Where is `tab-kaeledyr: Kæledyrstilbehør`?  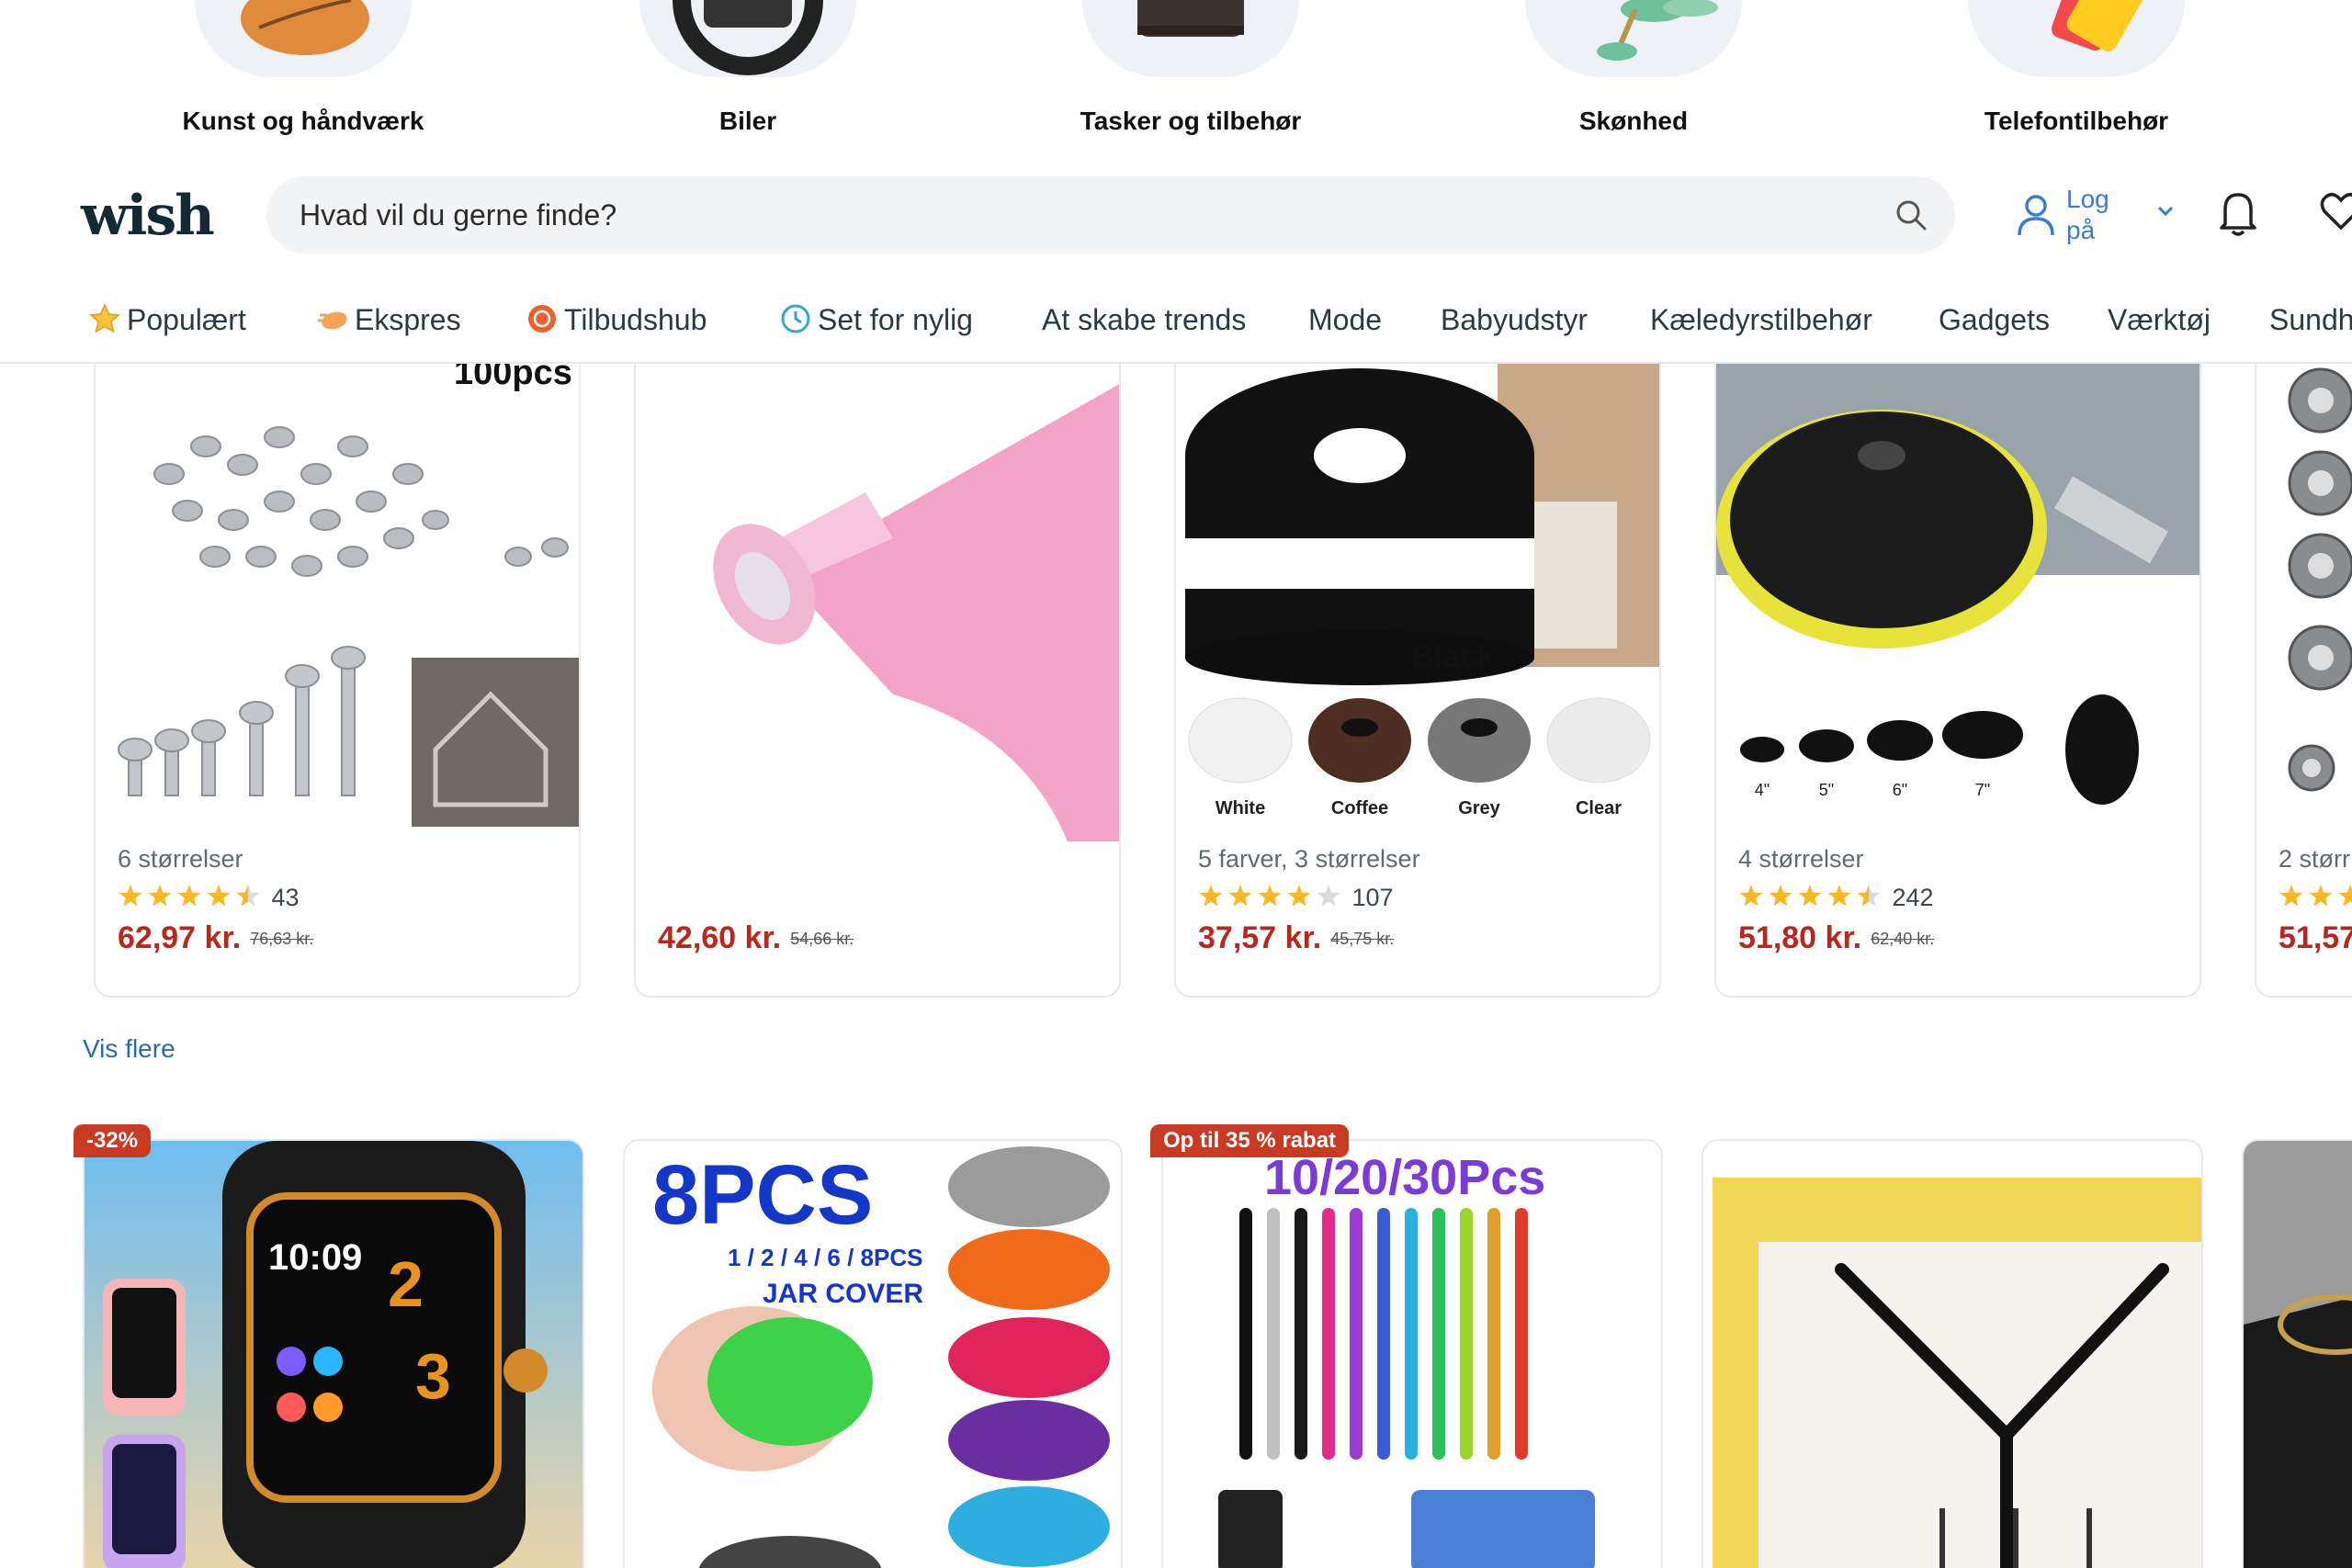
tab-kaeledyr: Kæledyrstilbehør is located at coordinates (1761, 319).